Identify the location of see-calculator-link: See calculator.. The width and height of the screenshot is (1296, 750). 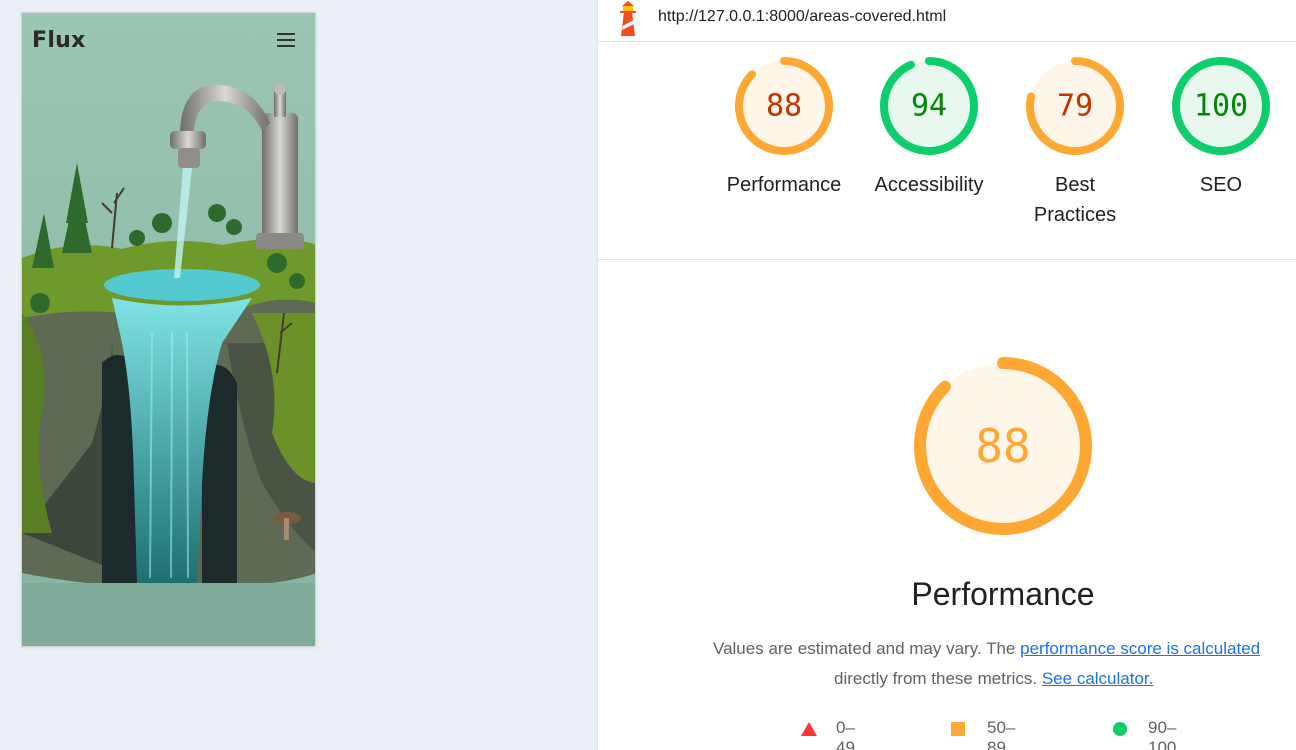
(1098, 678).